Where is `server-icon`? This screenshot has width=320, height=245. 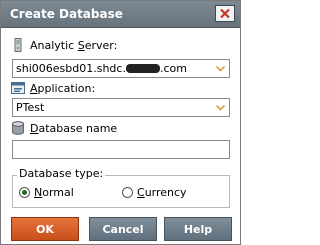 server-icon is located at coordinates (18, 45).